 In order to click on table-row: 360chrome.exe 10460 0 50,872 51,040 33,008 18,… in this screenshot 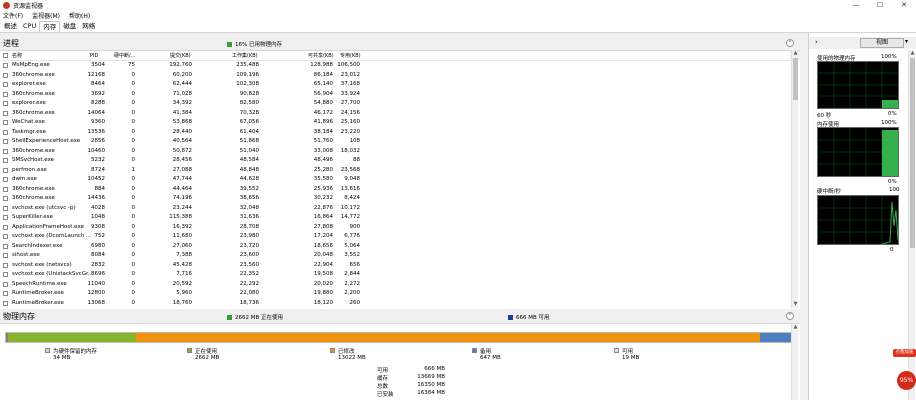, I will do `click(395, 152)`.